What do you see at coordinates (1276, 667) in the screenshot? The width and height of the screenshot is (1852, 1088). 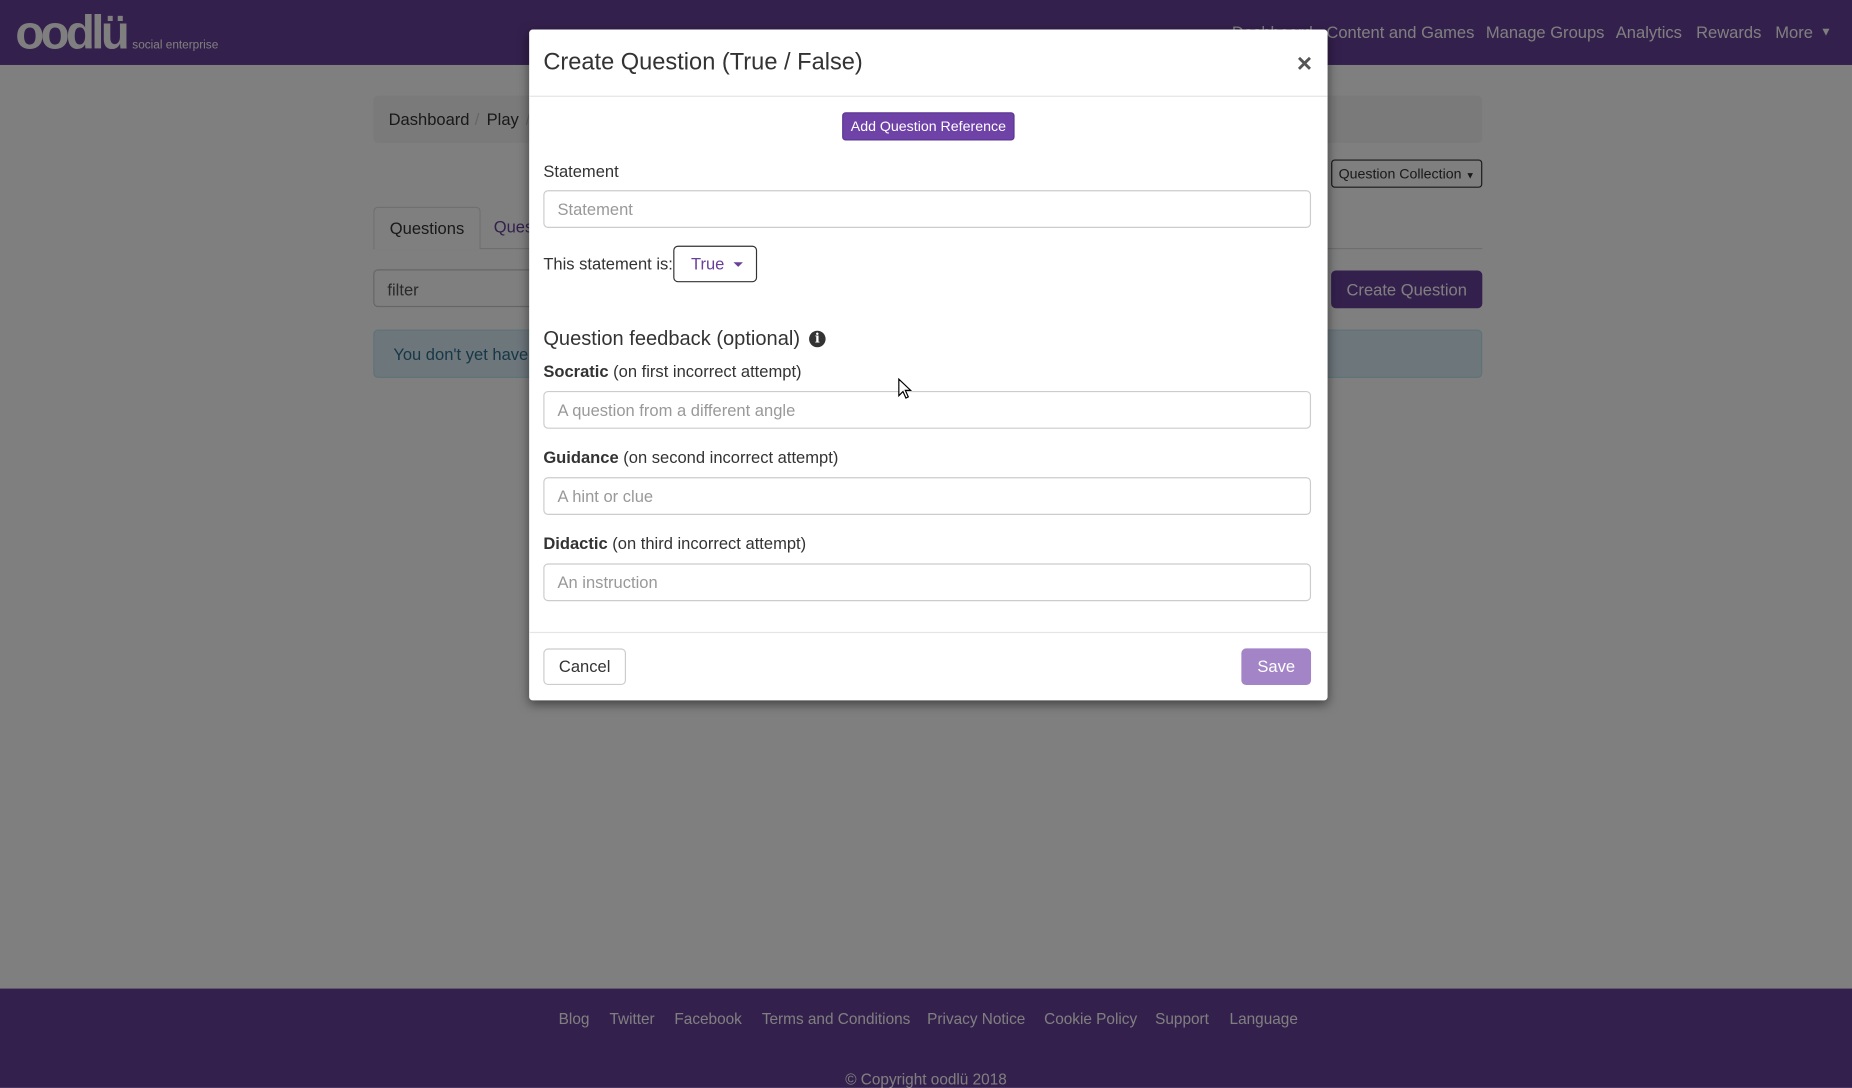 I see `save-button: Save` at bounding box center [1276, 667].